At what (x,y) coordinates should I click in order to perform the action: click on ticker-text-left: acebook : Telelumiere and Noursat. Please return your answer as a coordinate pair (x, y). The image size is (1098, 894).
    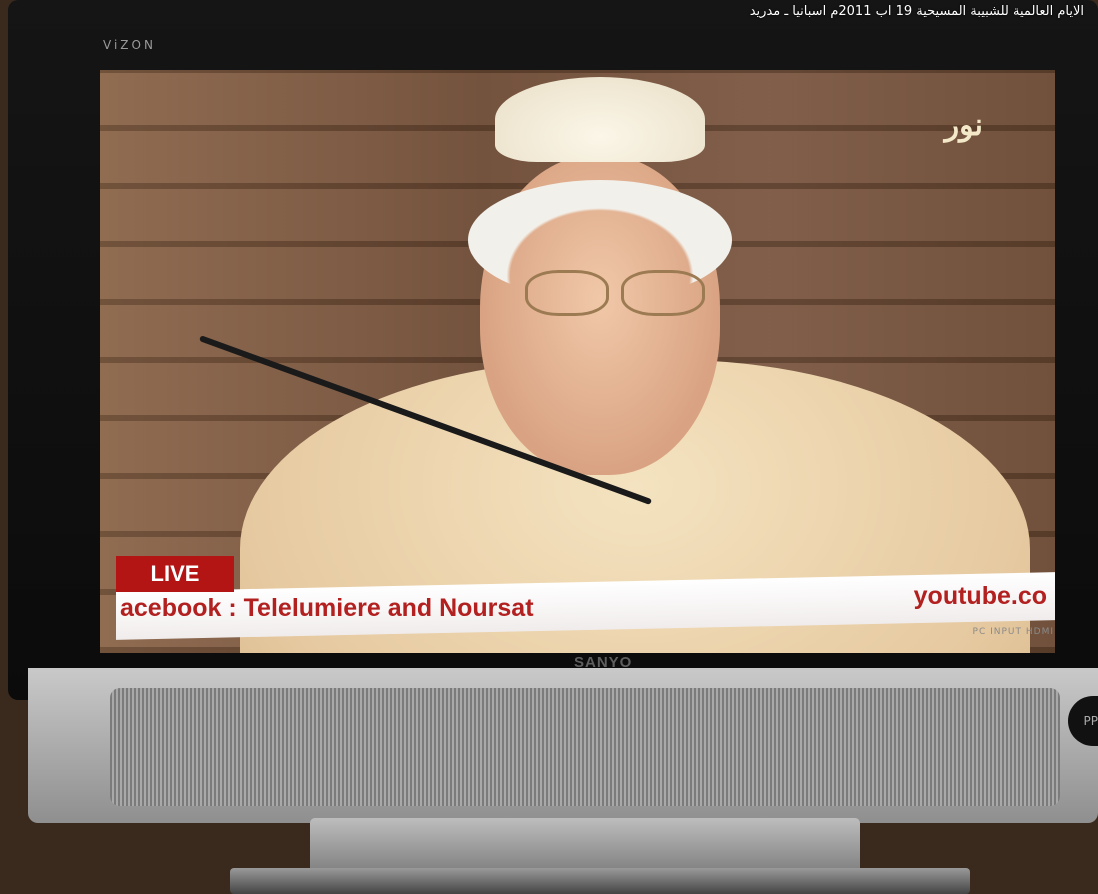
    Looking at the image, I should click on (327, 608).